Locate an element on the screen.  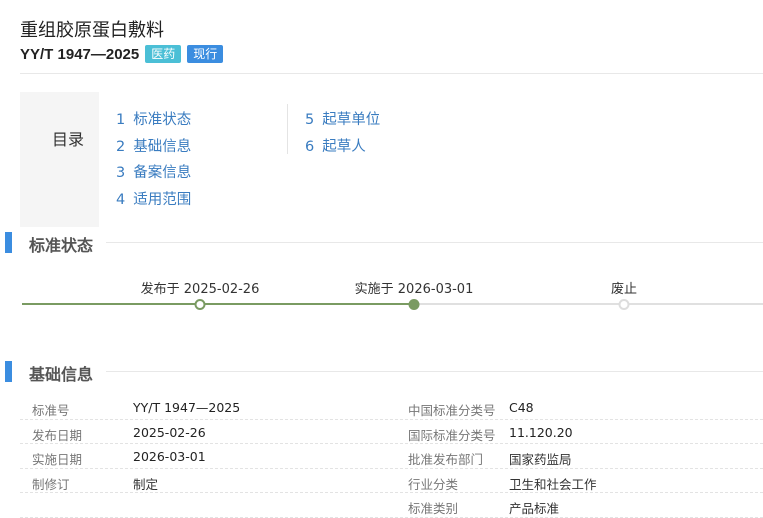
field-value: 产品标准 is located at coordinates (534, 508).